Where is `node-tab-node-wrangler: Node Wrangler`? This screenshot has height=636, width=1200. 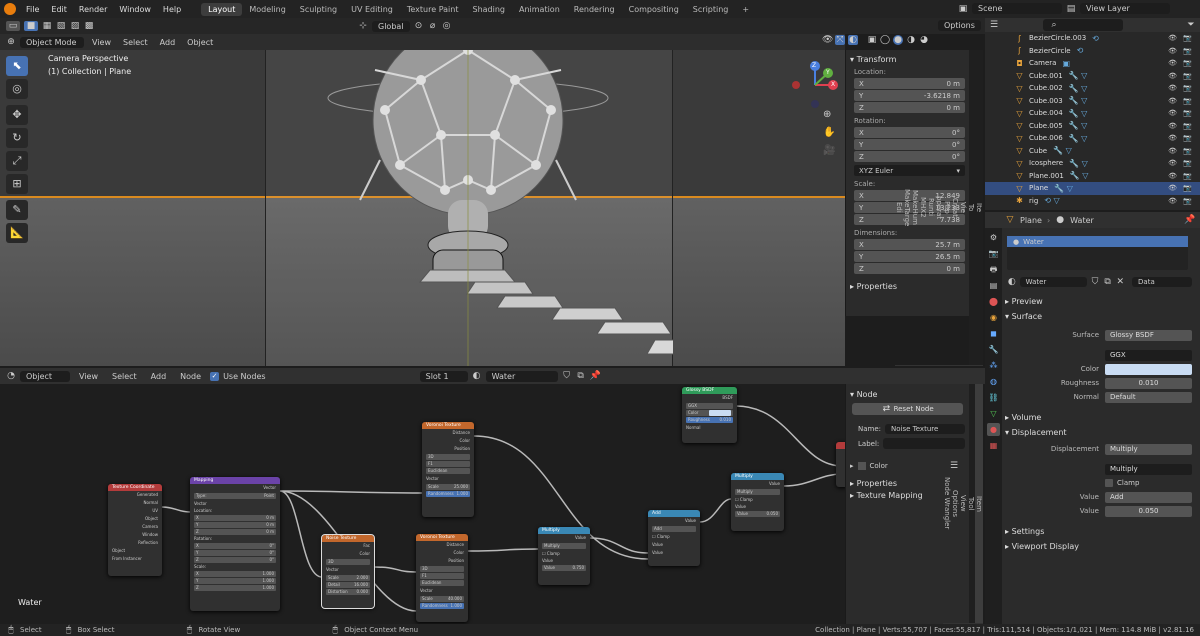
node-tab-node-wrangler: Node Wrangler is located at coordinates (947, 504).